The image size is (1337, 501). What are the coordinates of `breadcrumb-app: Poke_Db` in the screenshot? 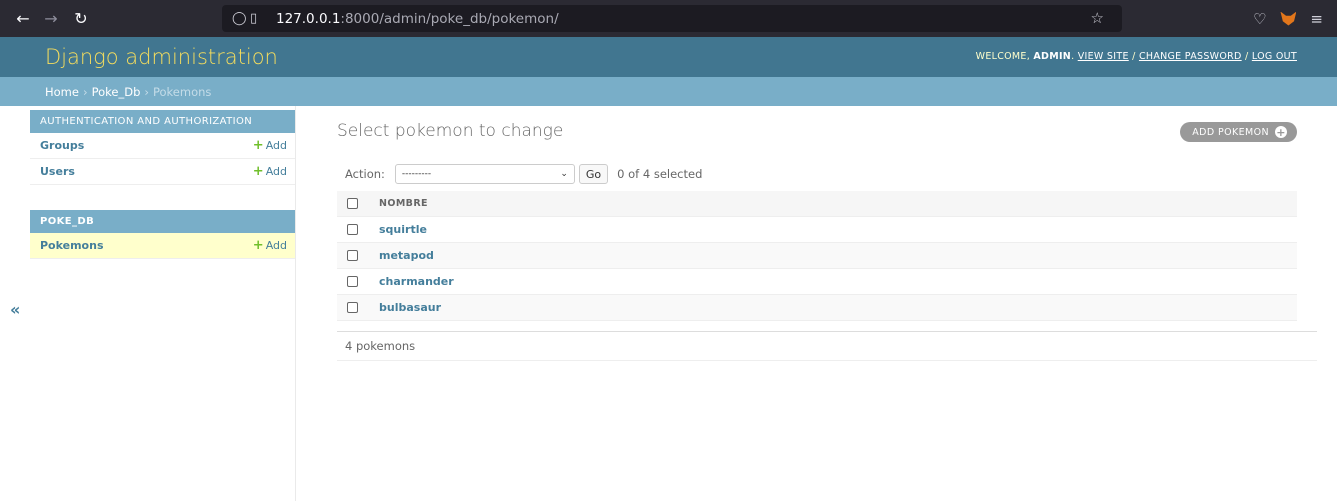 It's located at (116, 92).